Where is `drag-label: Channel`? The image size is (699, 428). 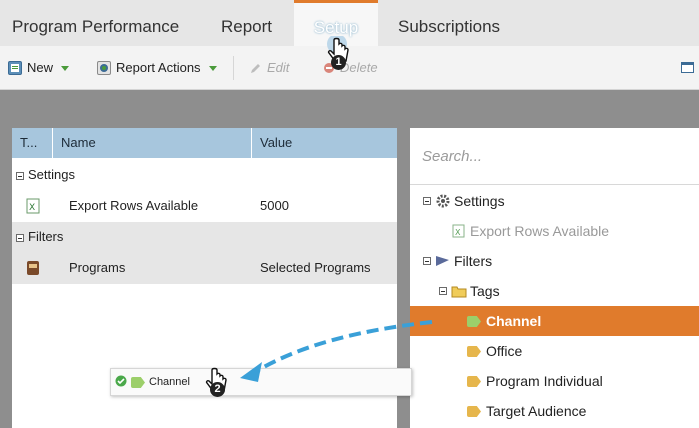
drag-label: Channel is located at coordinates (169, 382).